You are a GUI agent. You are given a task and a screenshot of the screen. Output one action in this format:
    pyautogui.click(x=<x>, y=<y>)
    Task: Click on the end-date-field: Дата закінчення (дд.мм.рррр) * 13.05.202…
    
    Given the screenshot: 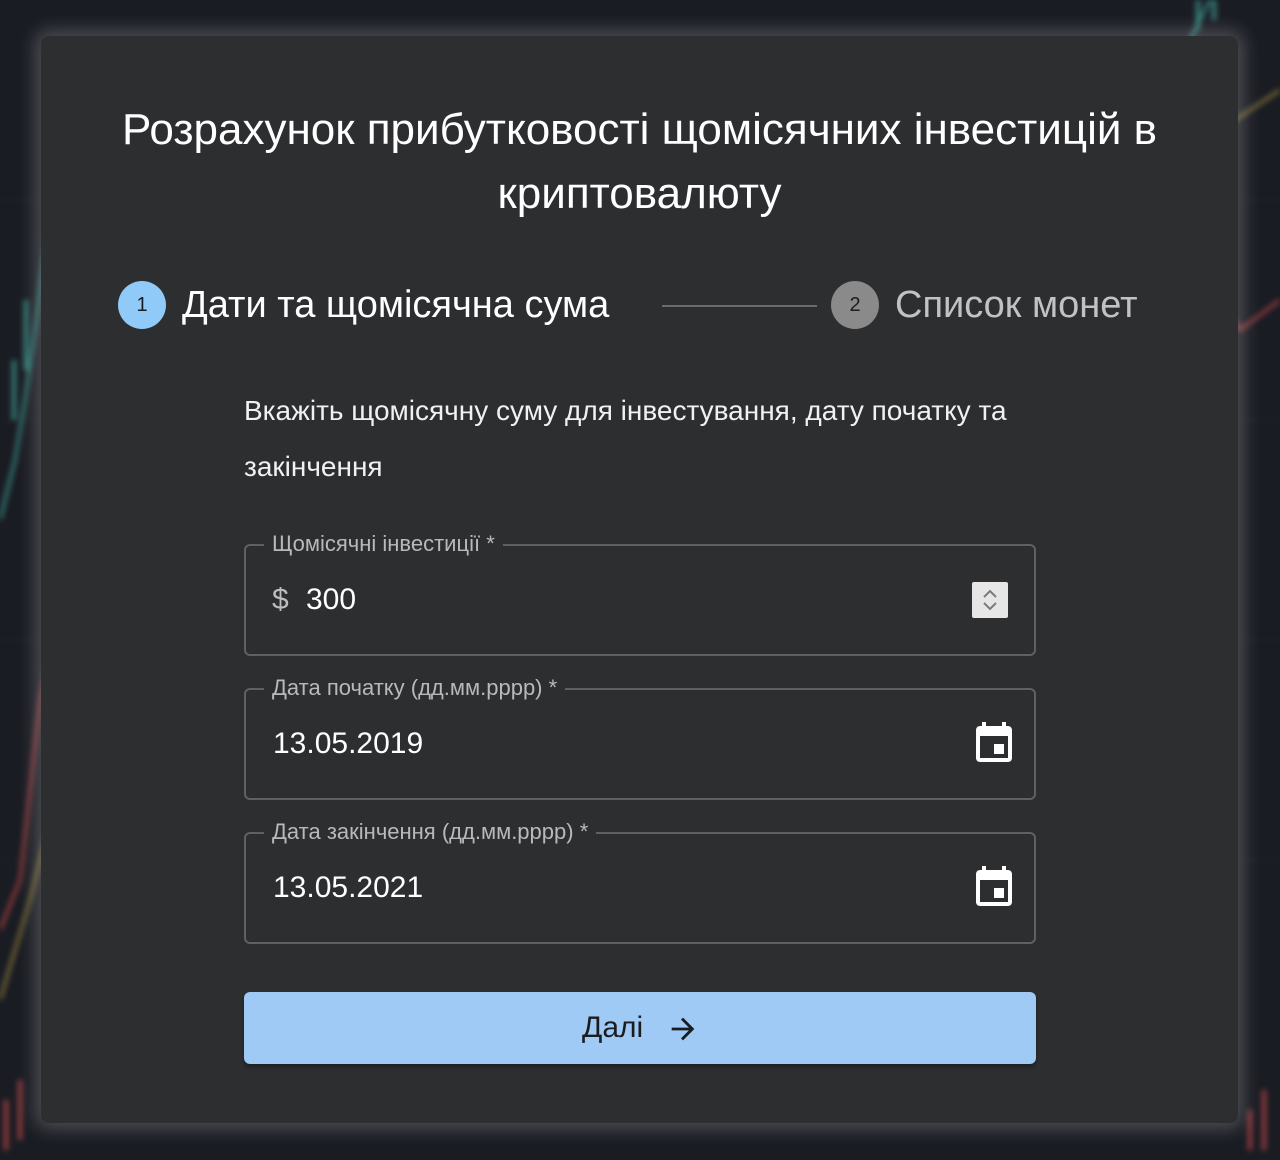 What is the action you would take?
    pyautogui.click(x=640, y=881)
    